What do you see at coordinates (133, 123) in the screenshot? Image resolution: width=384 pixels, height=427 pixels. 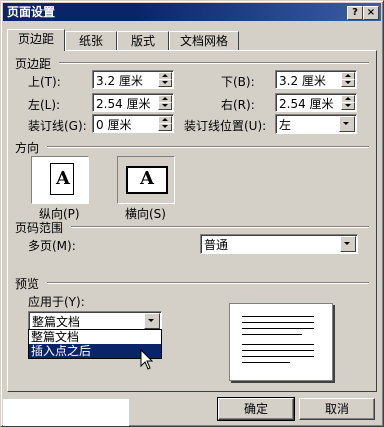 I see `gutter-spinner: 0 厘米` at bounding box center [133, 123].